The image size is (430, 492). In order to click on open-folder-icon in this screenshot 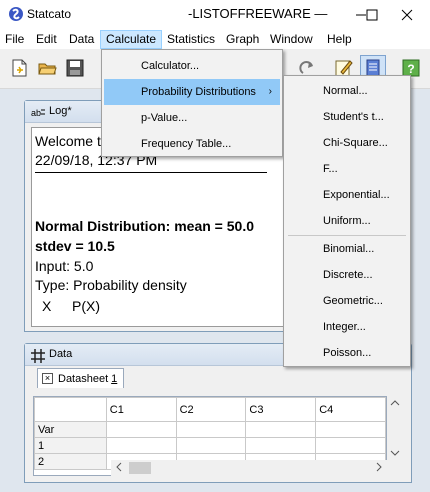, I will do `click(47, 68)`.